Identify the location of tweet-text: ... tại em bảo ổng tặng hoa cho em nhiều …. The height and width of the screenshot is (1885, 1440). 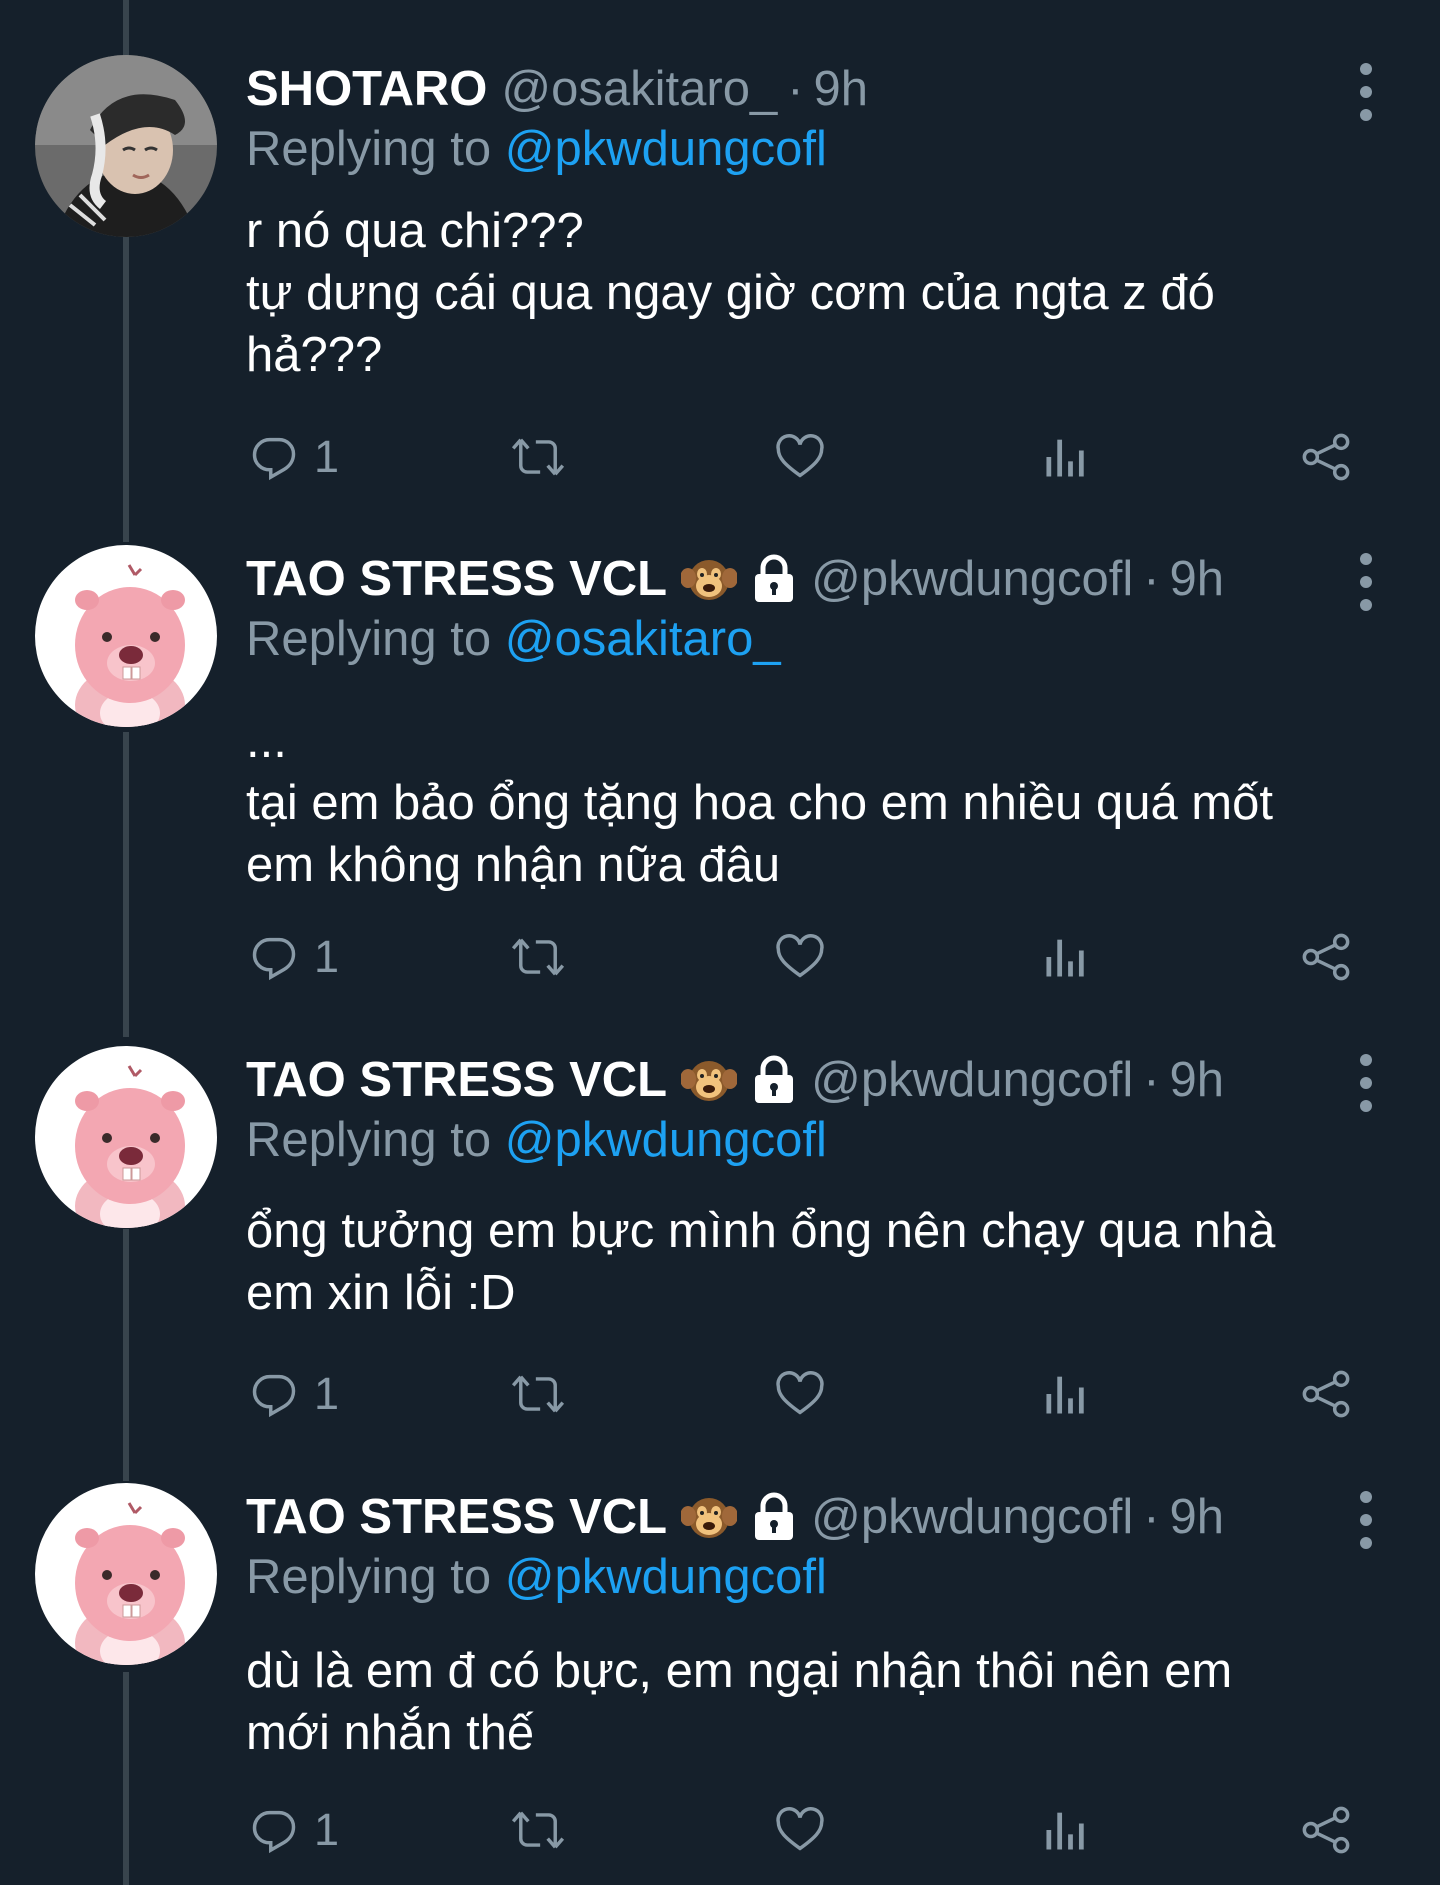
(821, 803).